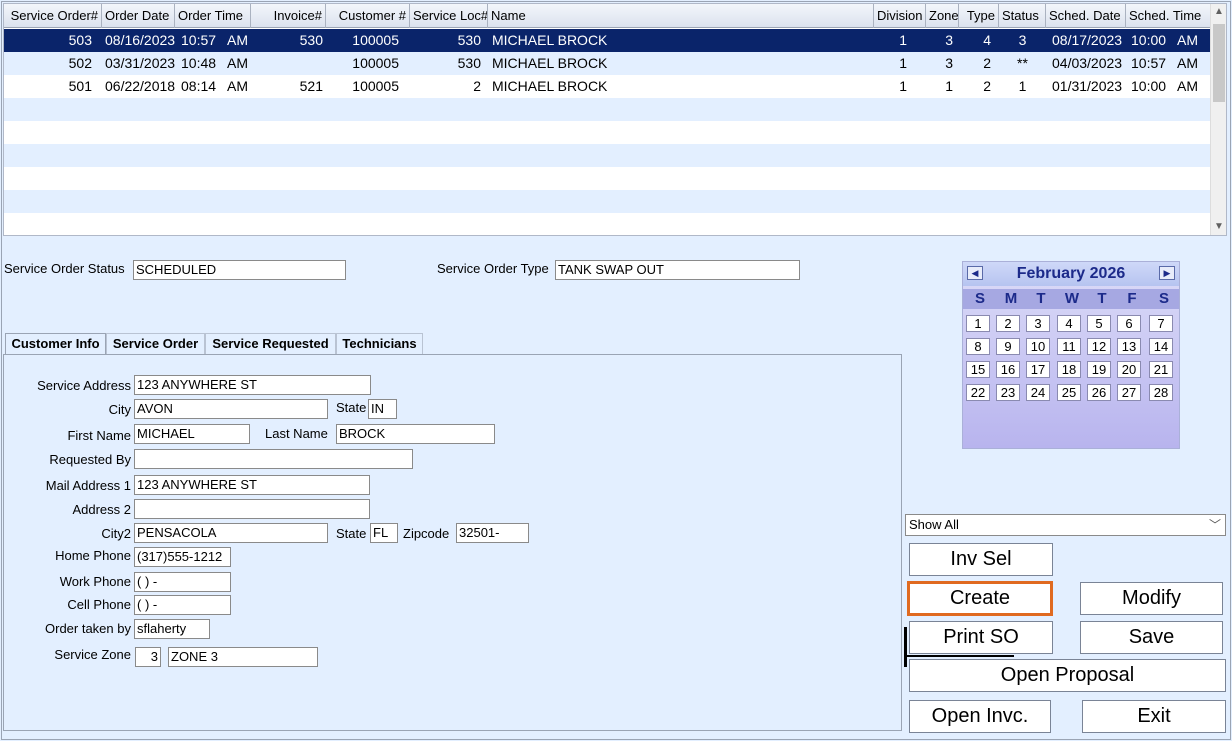  I want to click on cell-service-order: 501, so click(80, 86).